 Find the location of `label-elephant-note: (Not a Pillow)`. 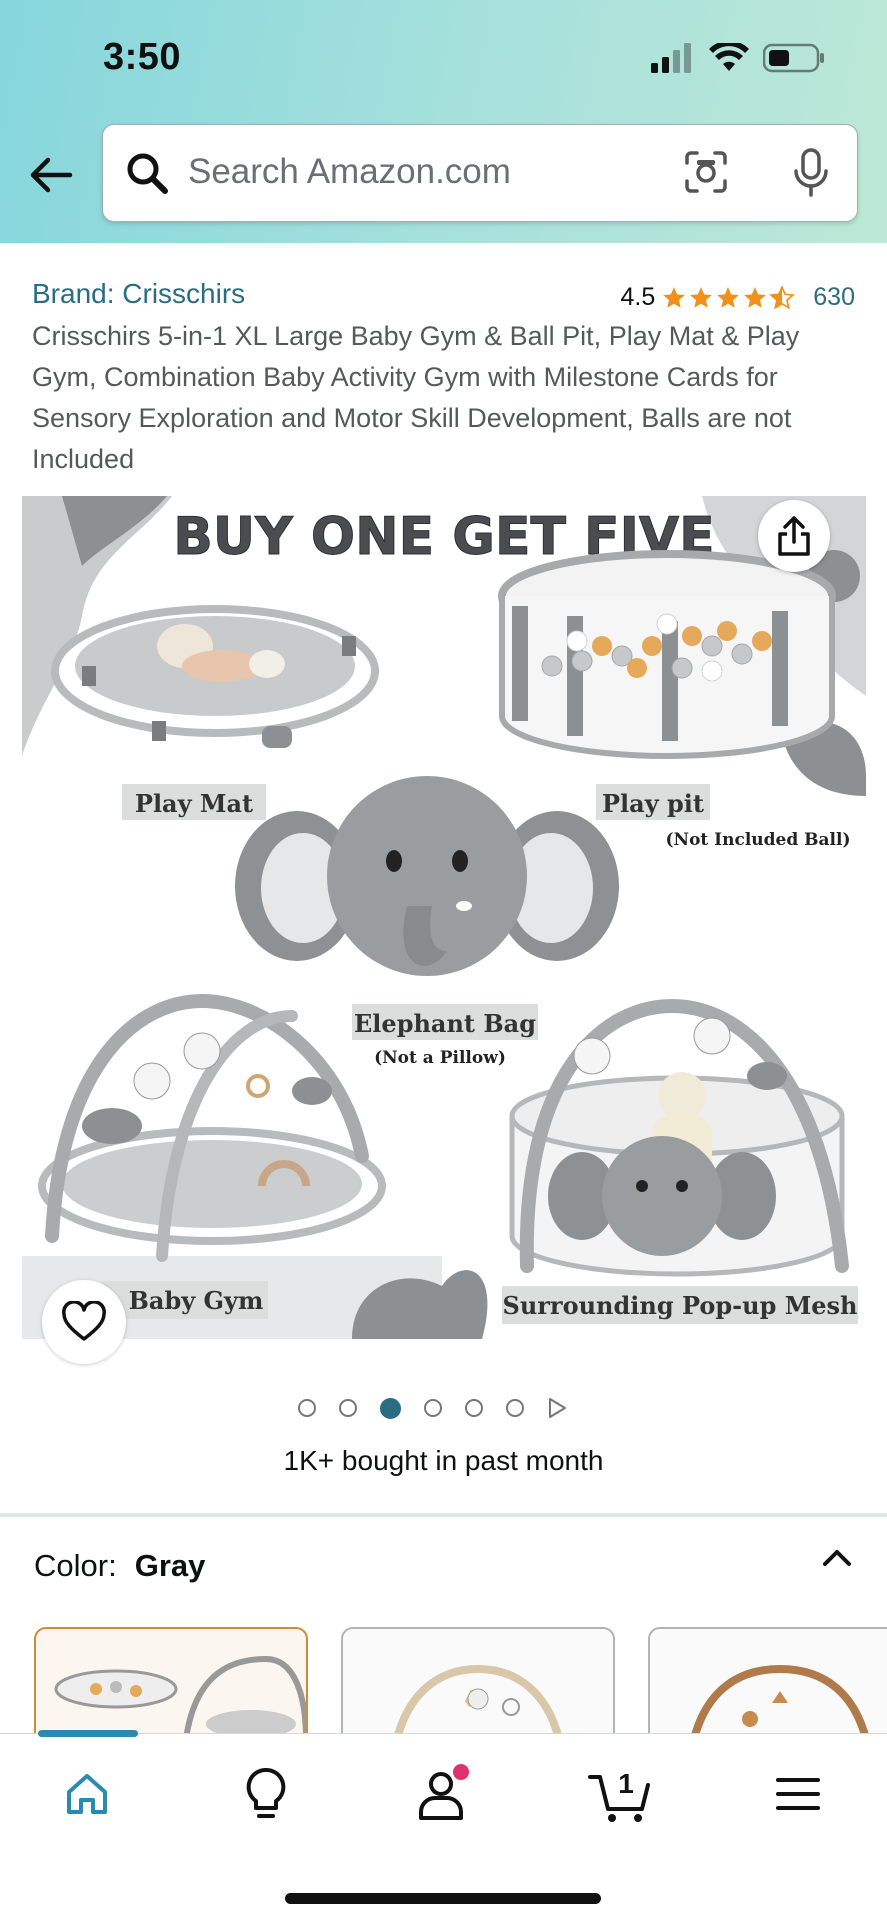

label-elephant-note: (Not a Pillow) is located at coordinates (440, 1058).